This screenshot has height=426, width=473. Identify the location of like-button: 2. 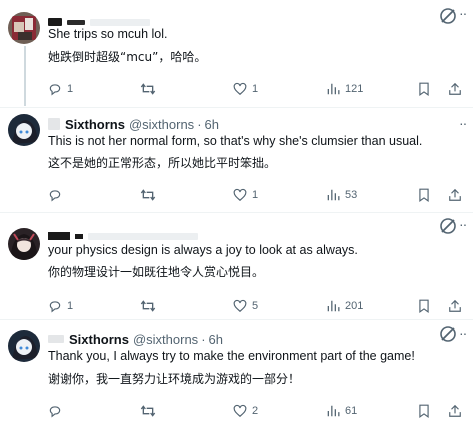
(245, 411).